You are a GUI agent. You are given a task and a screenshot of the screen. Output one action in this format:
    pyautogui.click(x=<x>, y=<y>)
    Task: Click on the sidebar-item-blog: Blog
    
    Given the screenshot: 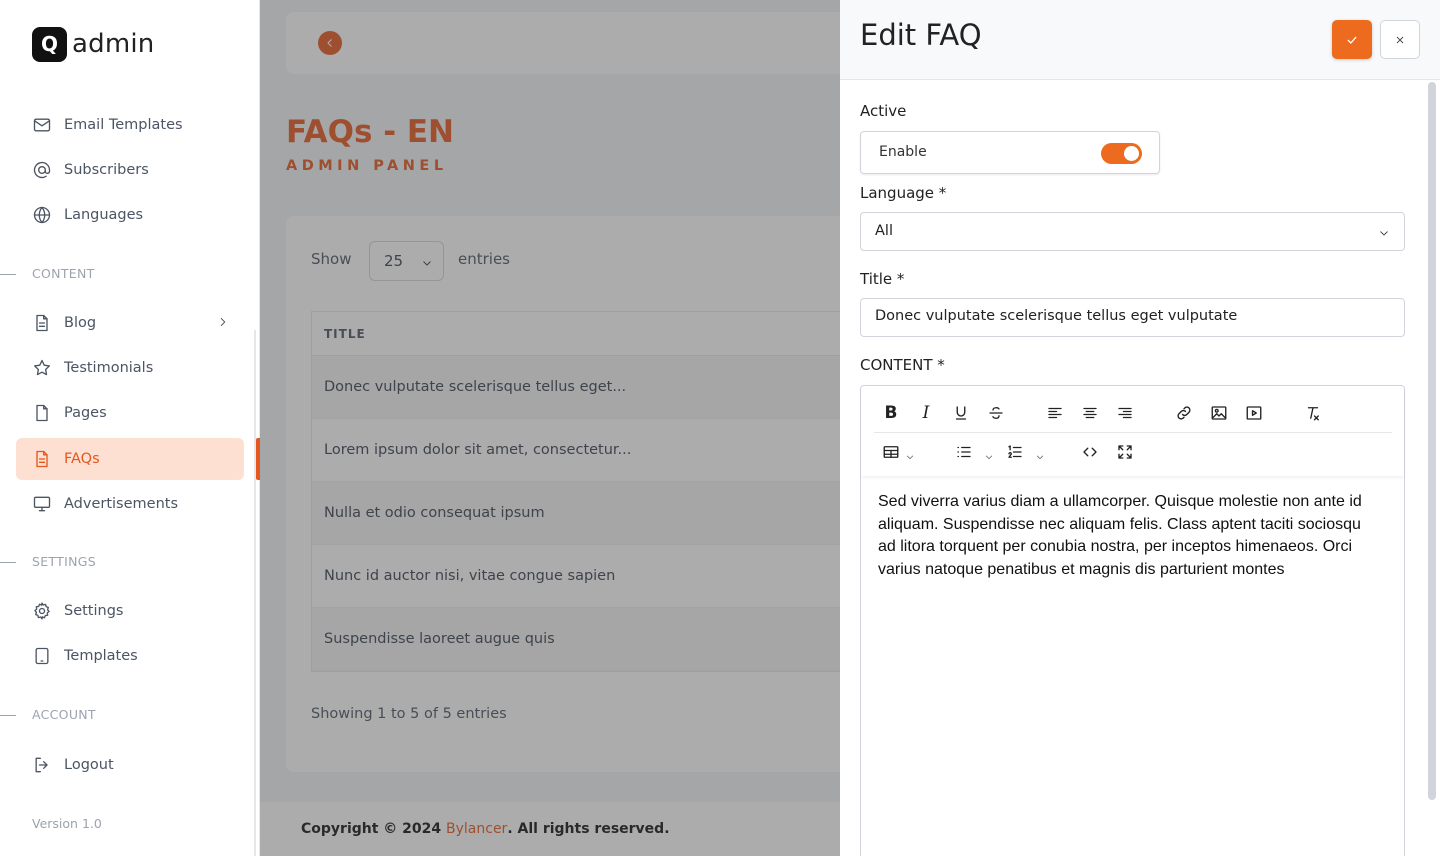 What is the action you would take?
    pyautogui.click(x=130, y=323)
    